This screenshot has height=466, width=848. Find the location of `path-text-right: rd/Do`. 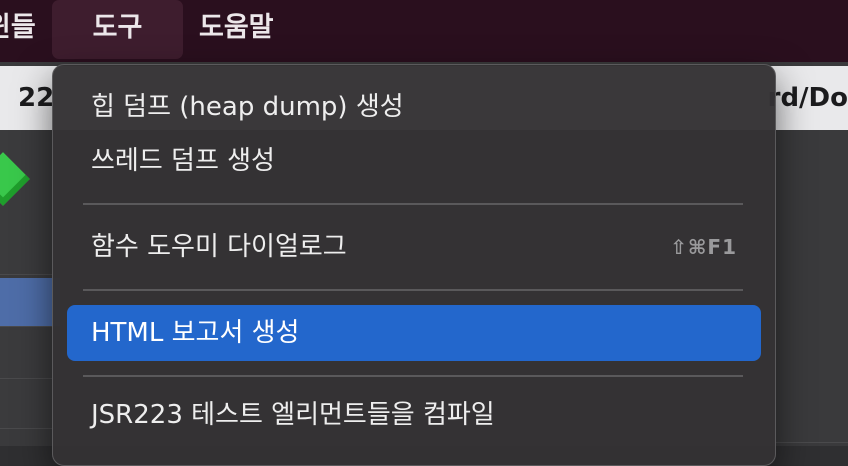

path-text-right: rd/Do is located at coordinates (807, 98).